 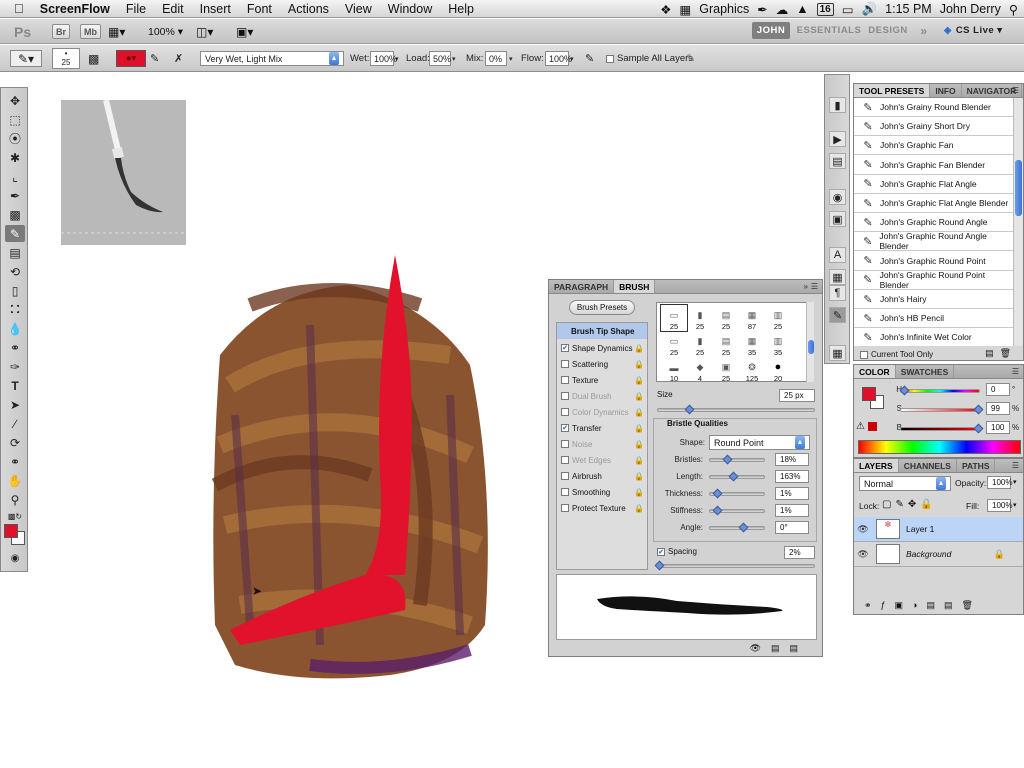 What do you see at coordinates (920, 529) in the screenshot?
I see `layer-name: Layer 1` at bounding box center [920, 529].